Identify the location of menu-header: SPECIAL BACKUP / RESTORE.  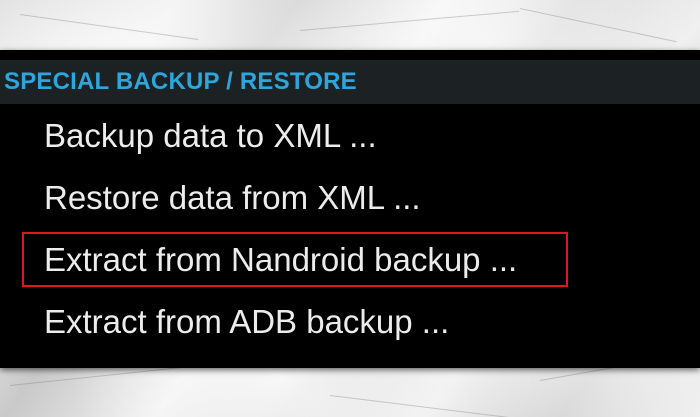
(350, 82).